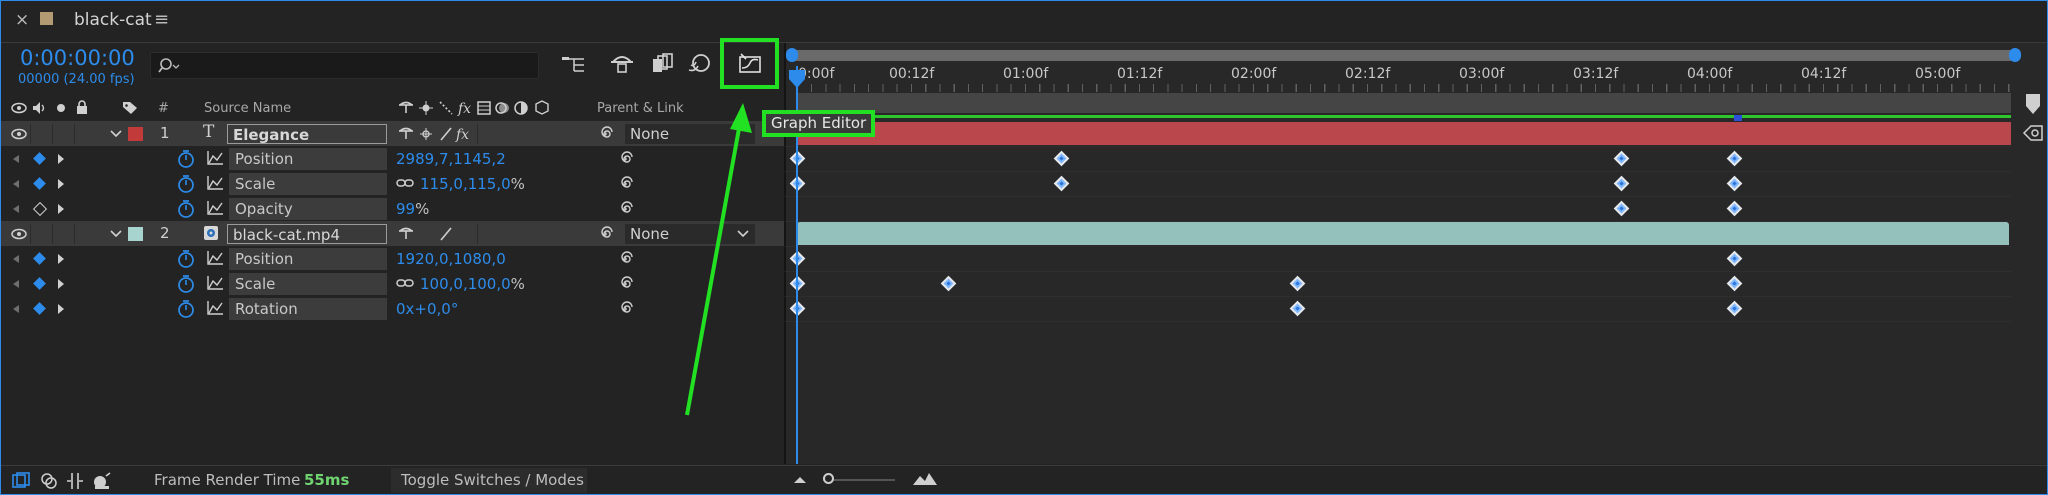  I want to click on property-value: 100,0,100,0%, so click(472, 284).